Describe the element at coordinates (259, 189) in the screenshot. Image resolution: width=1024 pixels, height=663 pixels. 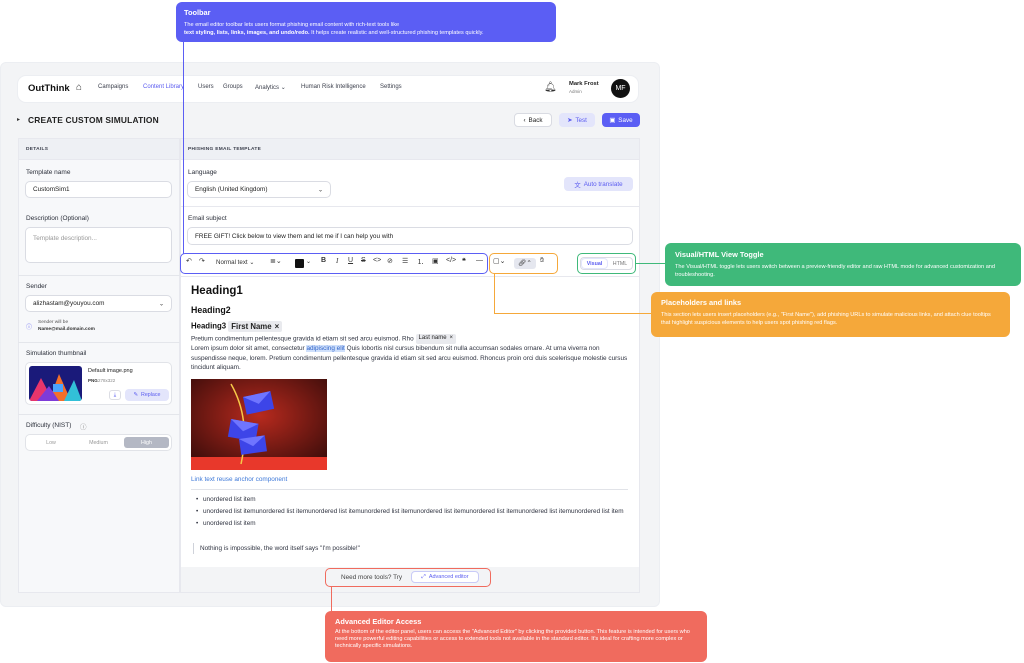
I see `language-select: English (United Kingdom) ⌄` at that location.